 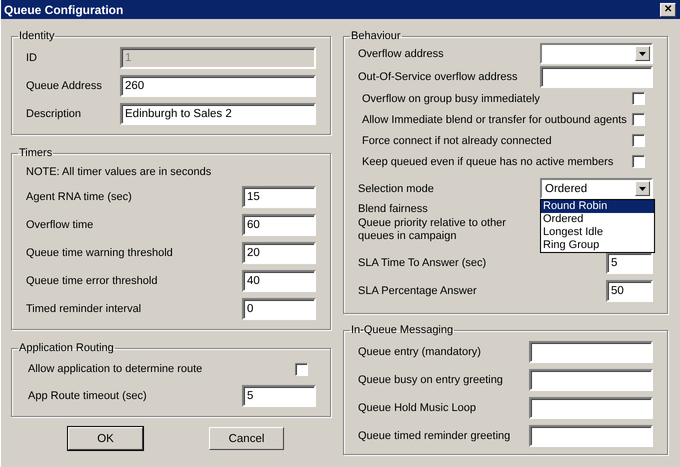 What do you see at coordinates (279, 225) in the screenshot?
I see `text-field: 60` at bounding box center [279, 225].